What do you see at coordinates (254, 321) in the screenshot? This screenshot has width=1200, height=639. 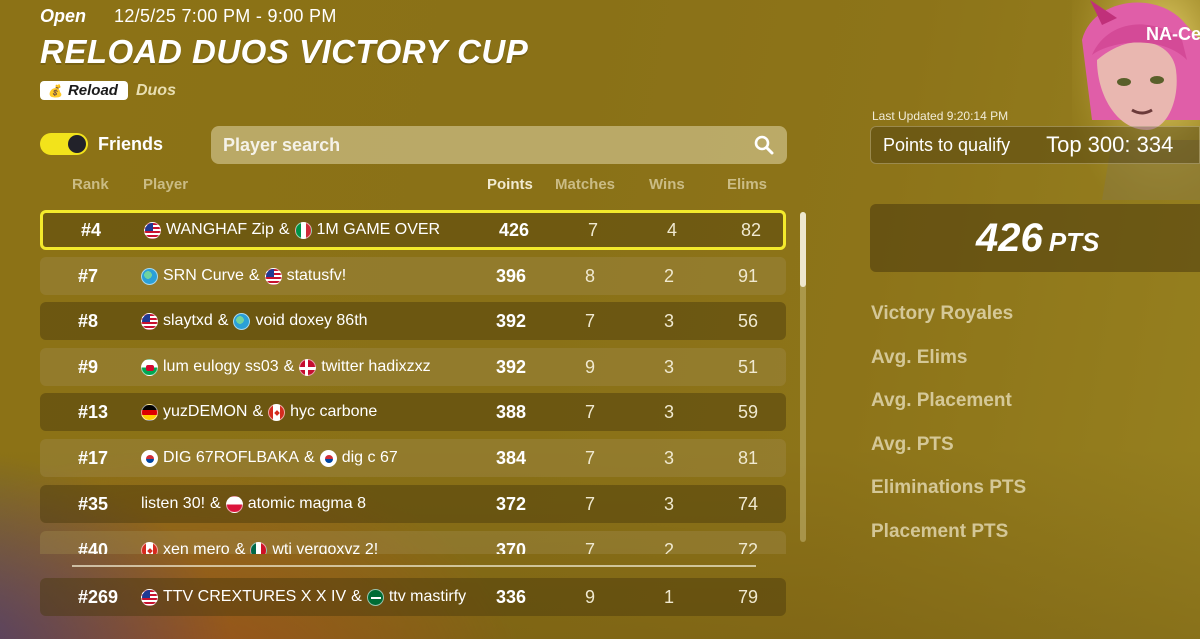 I see `row-players: slaytxd & void doxey 86th` at bounding box center [254, 321].